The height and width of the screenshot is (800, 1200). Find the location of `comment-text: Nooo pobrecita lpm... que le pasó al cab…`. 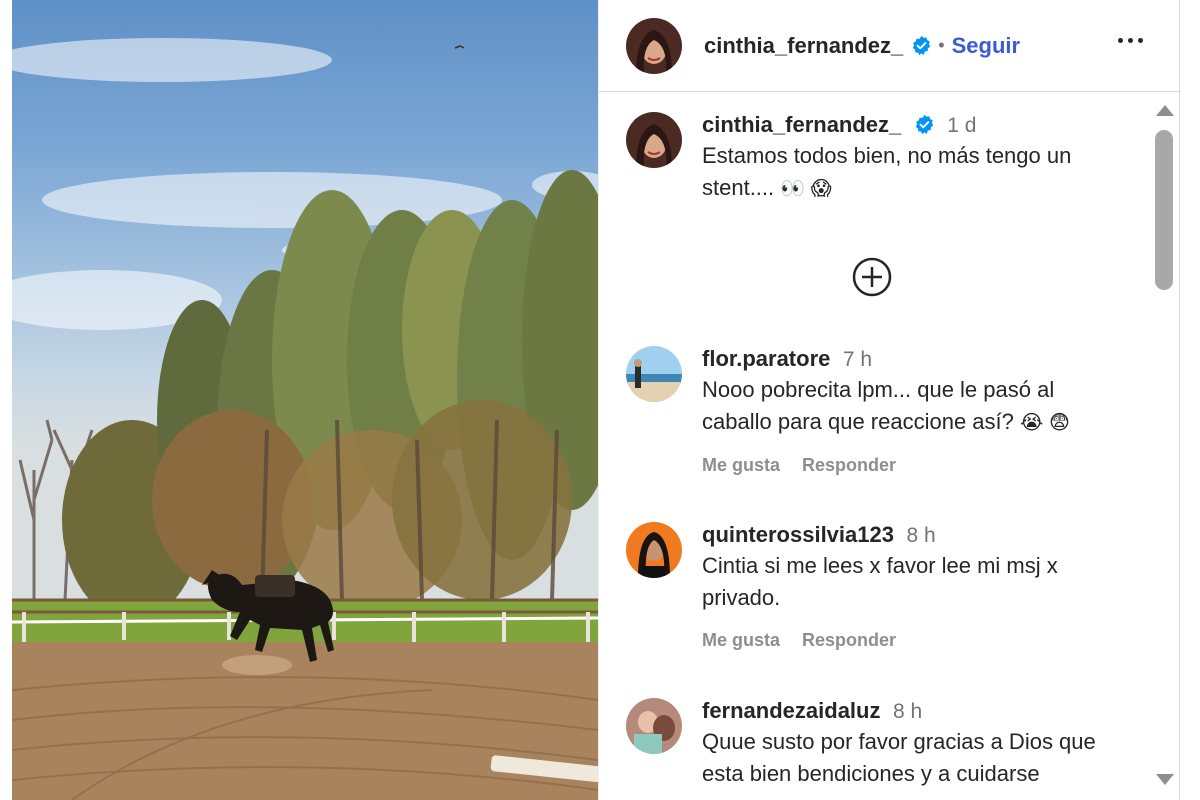

comment-text: Nooo pobrecita lpm... que le pasó al cab… is located at coordinates (914, 406).